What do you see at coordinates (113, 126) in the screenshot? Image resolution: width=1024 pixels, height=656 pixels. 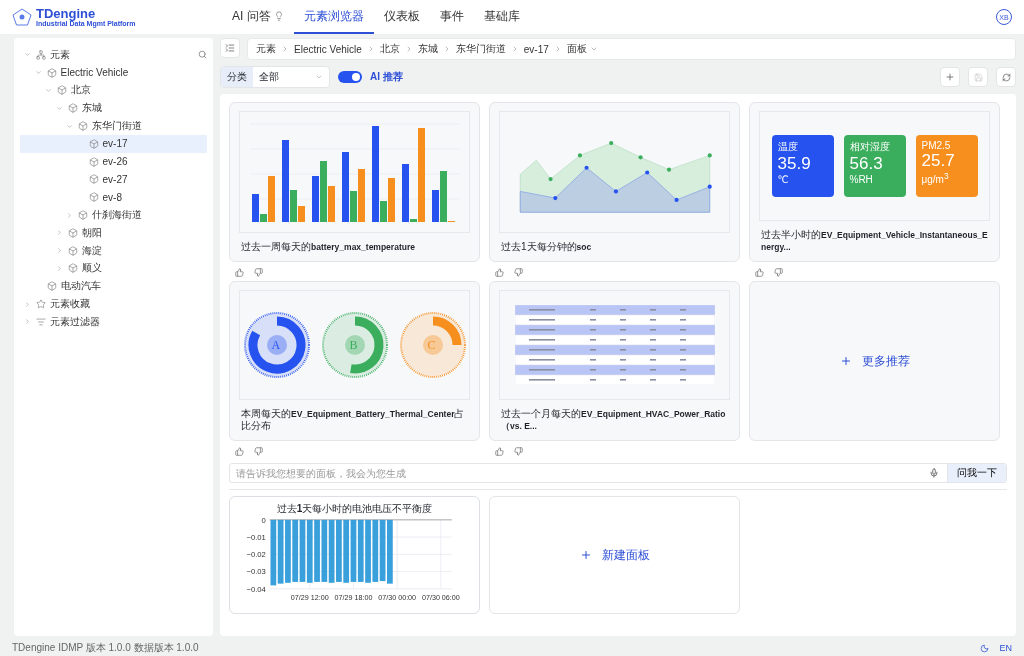 I see `tree-item: 东华门街道` at bounding box center [113, 126].